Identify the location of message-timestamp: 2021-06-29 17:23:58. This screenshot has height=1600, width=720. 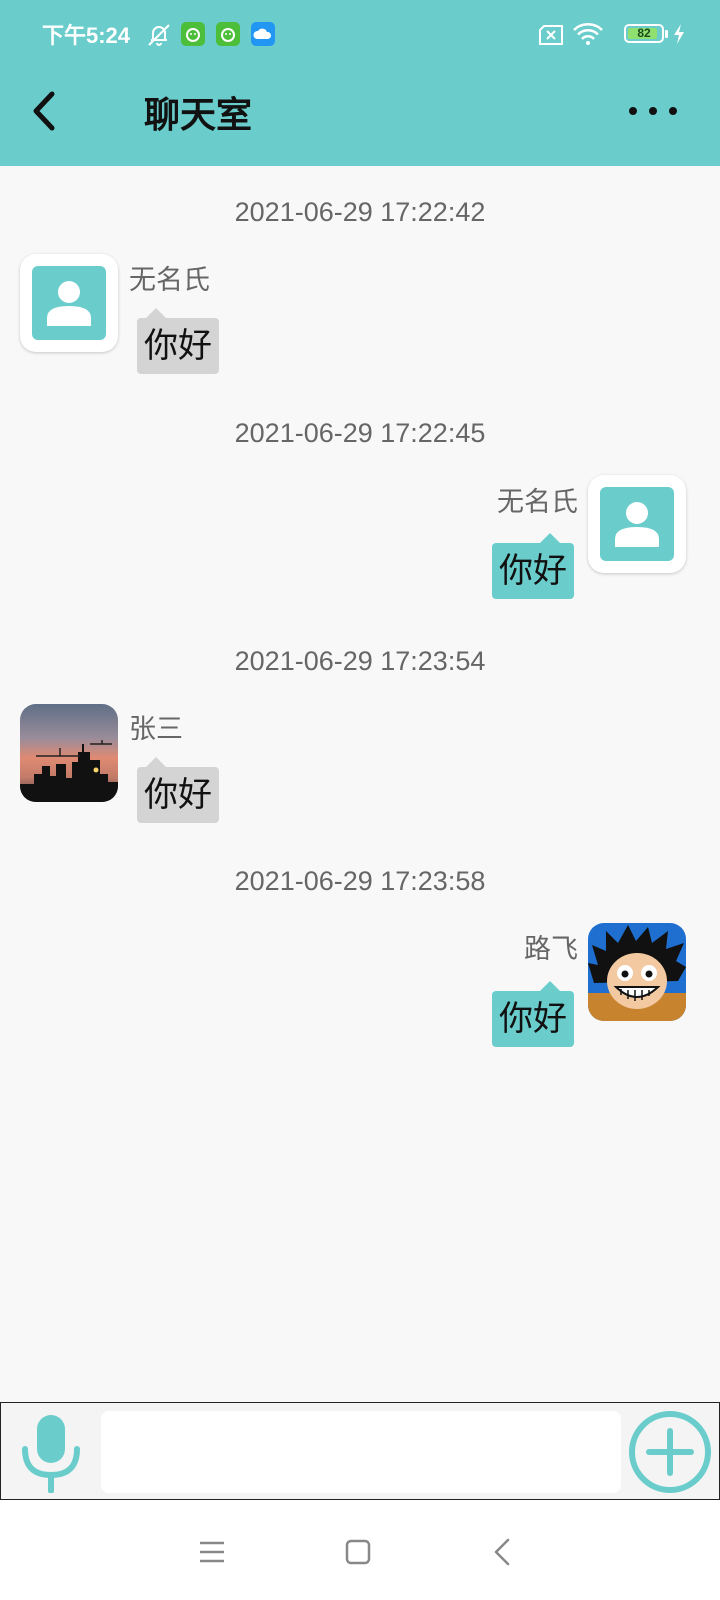
(360, 881).